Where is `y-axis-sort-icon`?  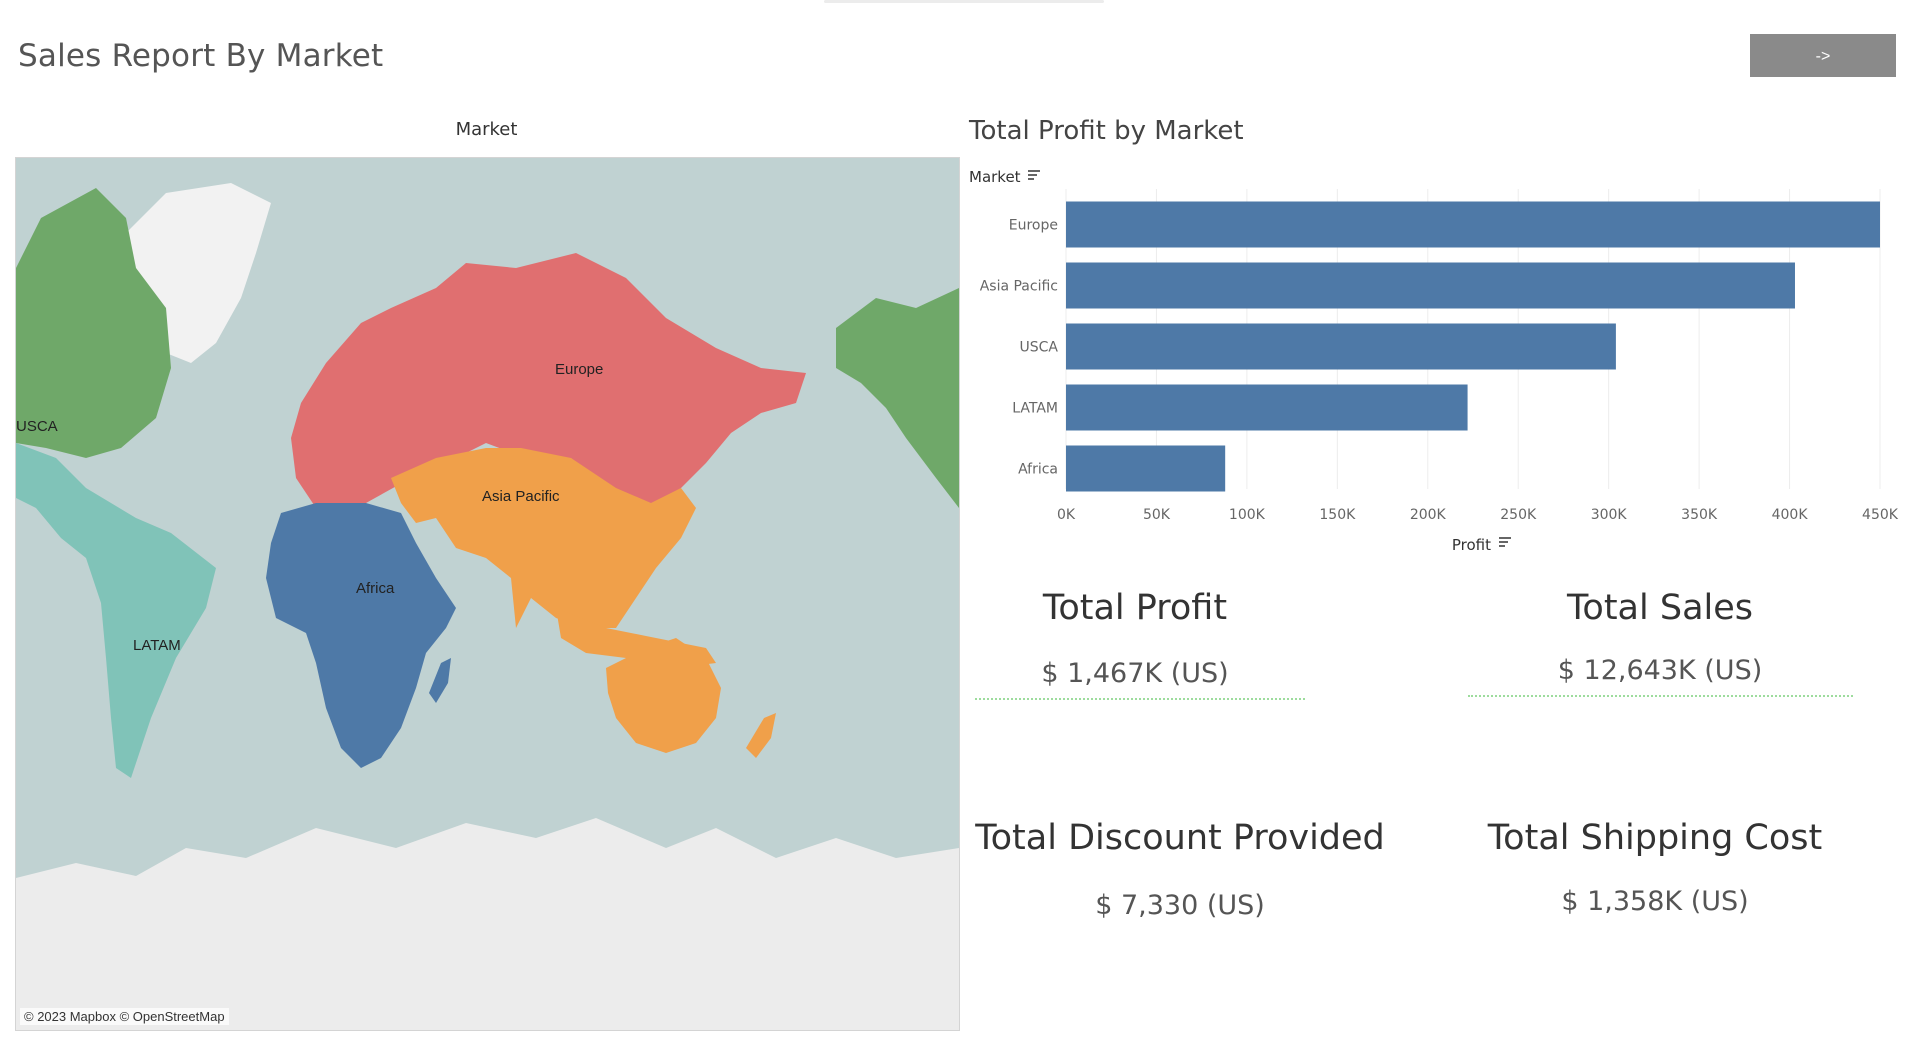
y-axis-sort-icon is located at coordinates (1034, 175).